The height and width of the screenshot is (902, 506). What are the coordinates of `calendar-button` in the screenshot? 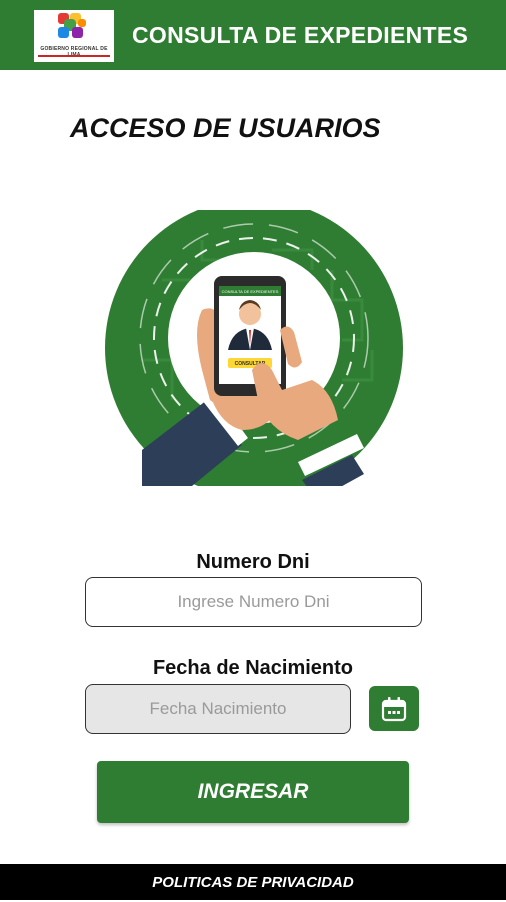 It's located at (394, 708).